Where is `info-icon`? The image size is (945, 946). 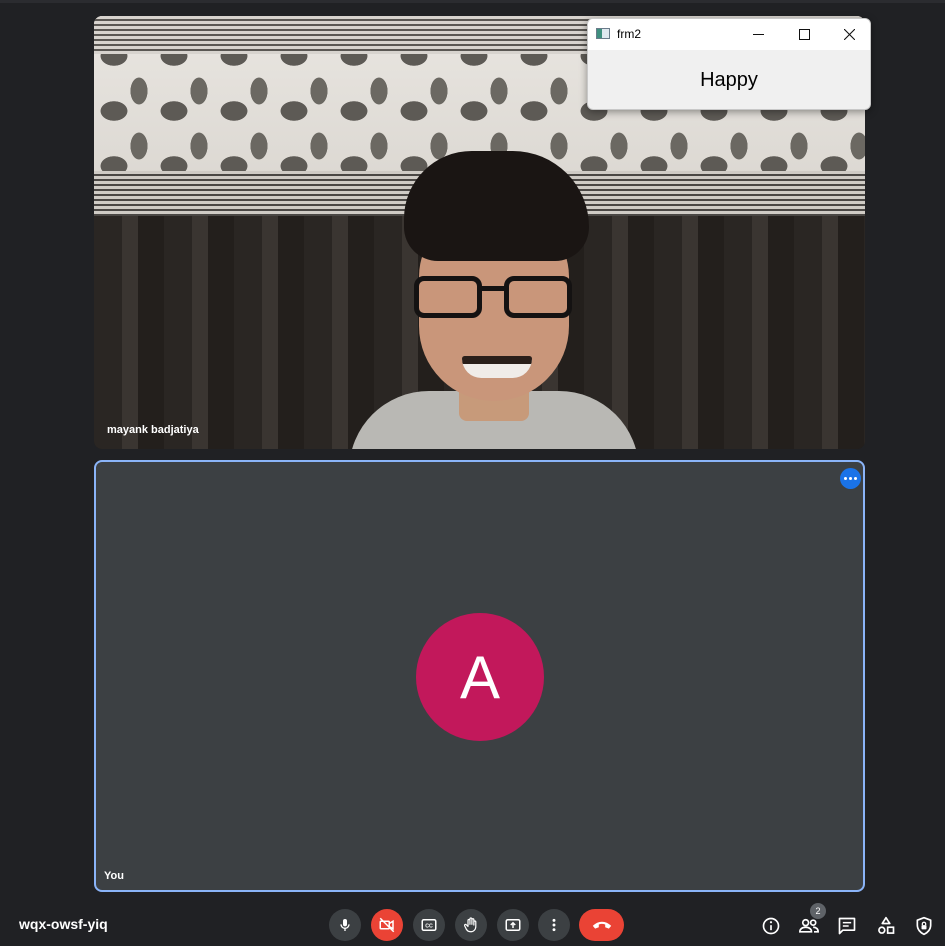 info-icon is located at coordinates (771, 926).